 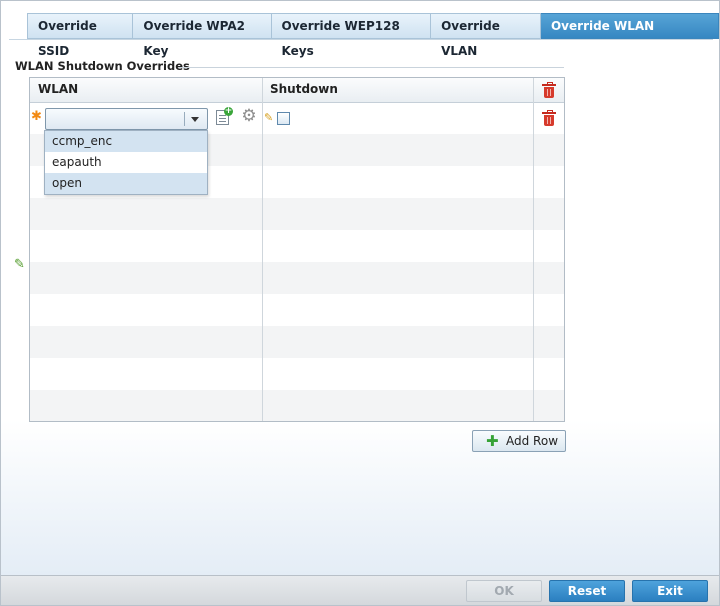 I want to click on section-divider, so click(x=371, y=67).